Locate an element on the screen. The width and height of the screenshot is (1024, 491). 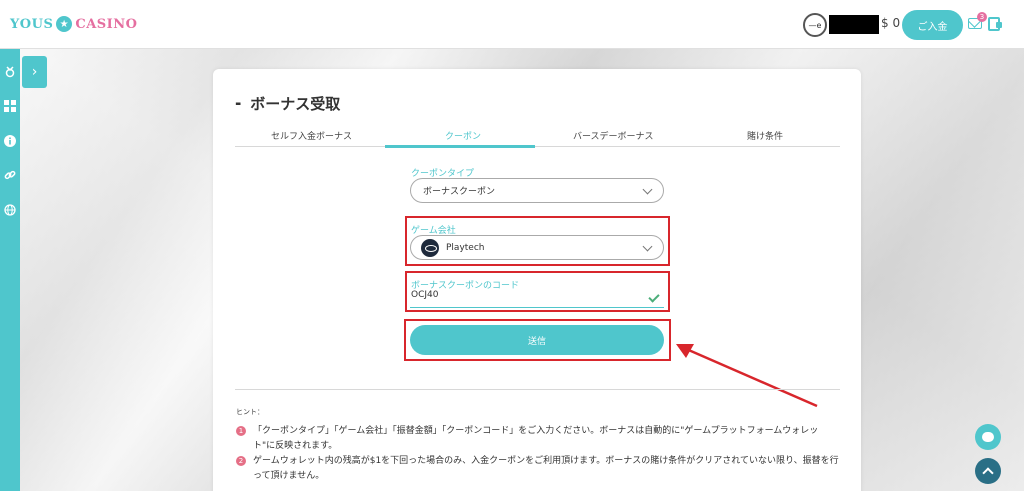
scroll-to-top-button is located at coordinates (988, 471).